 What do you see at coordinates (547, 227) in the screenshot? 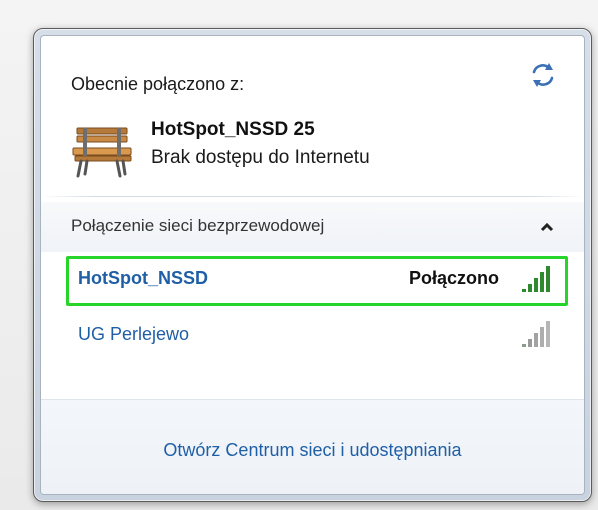
I see `chevron-up-icon` at bounding box center [547, 227].